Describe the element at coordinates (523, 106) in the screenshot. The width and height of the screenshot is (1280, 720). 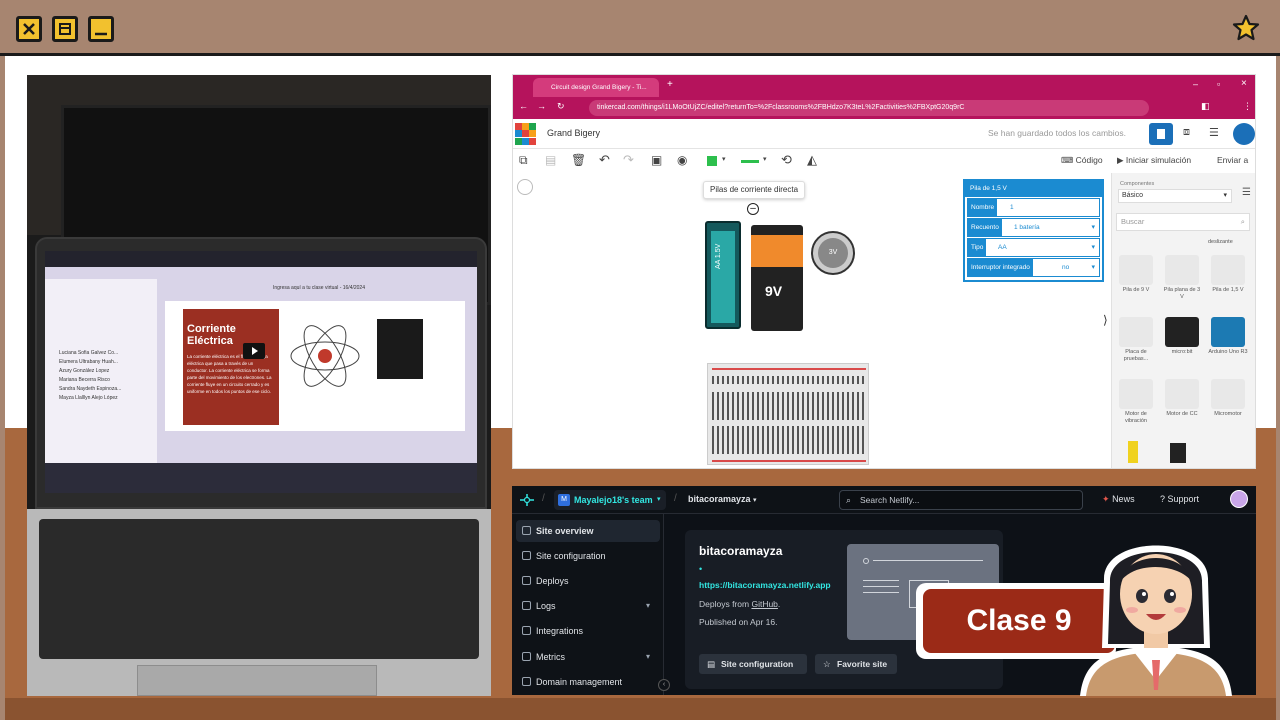
I see `back-arrow-icon: ←` at that location.